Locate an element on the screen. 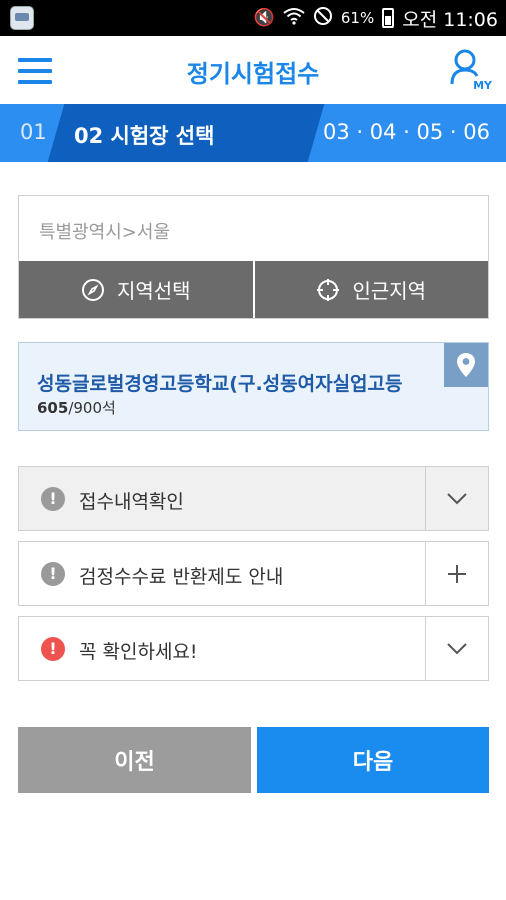 This screenshot has height=900, width=506. exam-site-seats: 605/900석 is located at coordinates (76, 407).